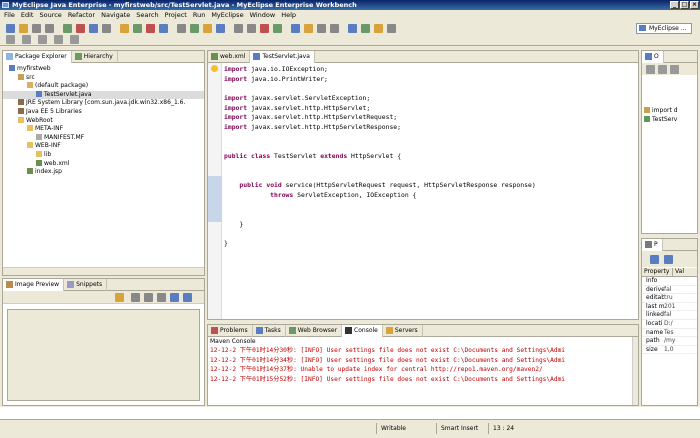 This screenshot has width=700, height=438. Describe the element at coordinates (103, 78) in the screenshot. I see `tree-item: src` at that location.